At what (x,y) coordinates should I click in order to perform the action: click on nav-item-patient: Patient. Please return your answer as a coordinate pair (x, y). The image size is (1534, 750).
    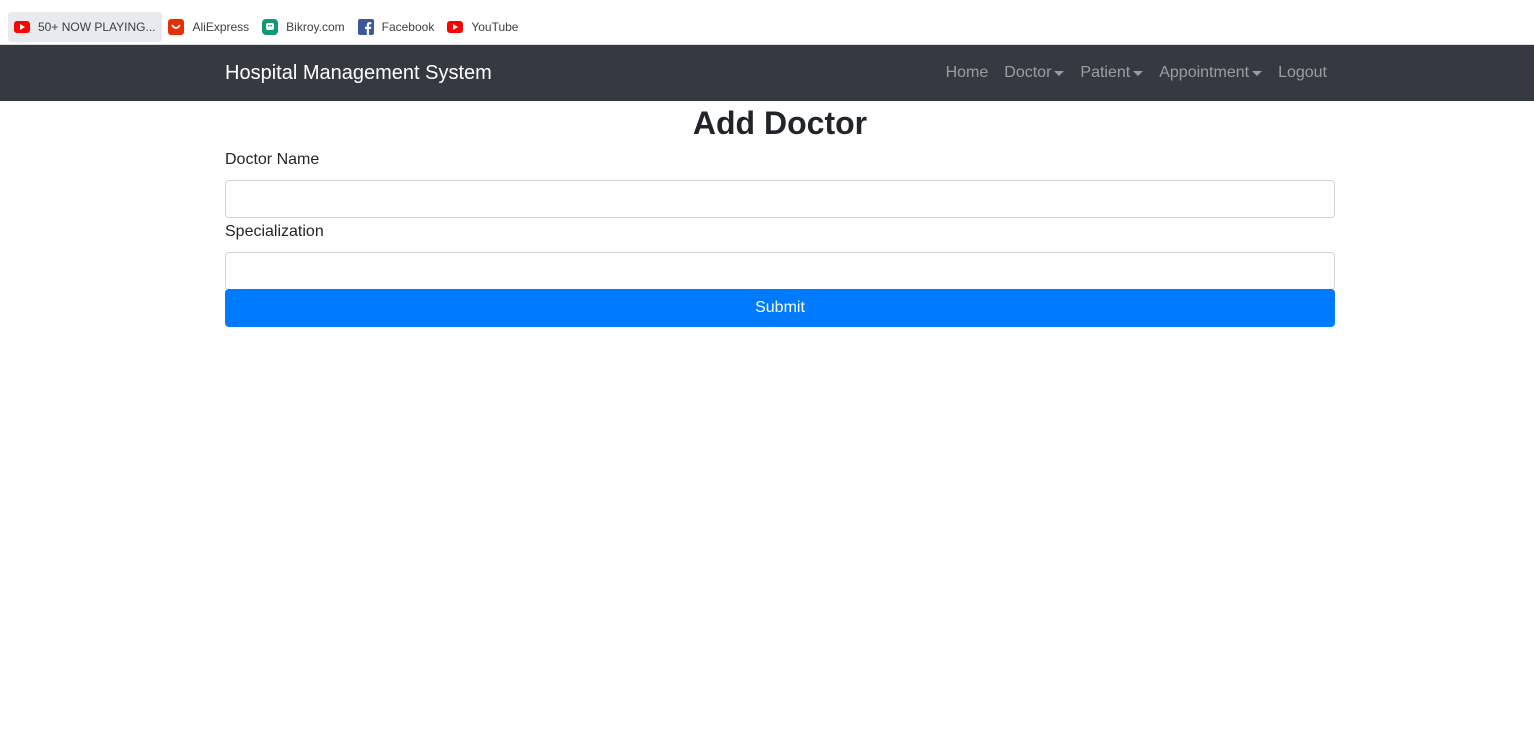
    Looking at the image, I should click on (1111, 73).